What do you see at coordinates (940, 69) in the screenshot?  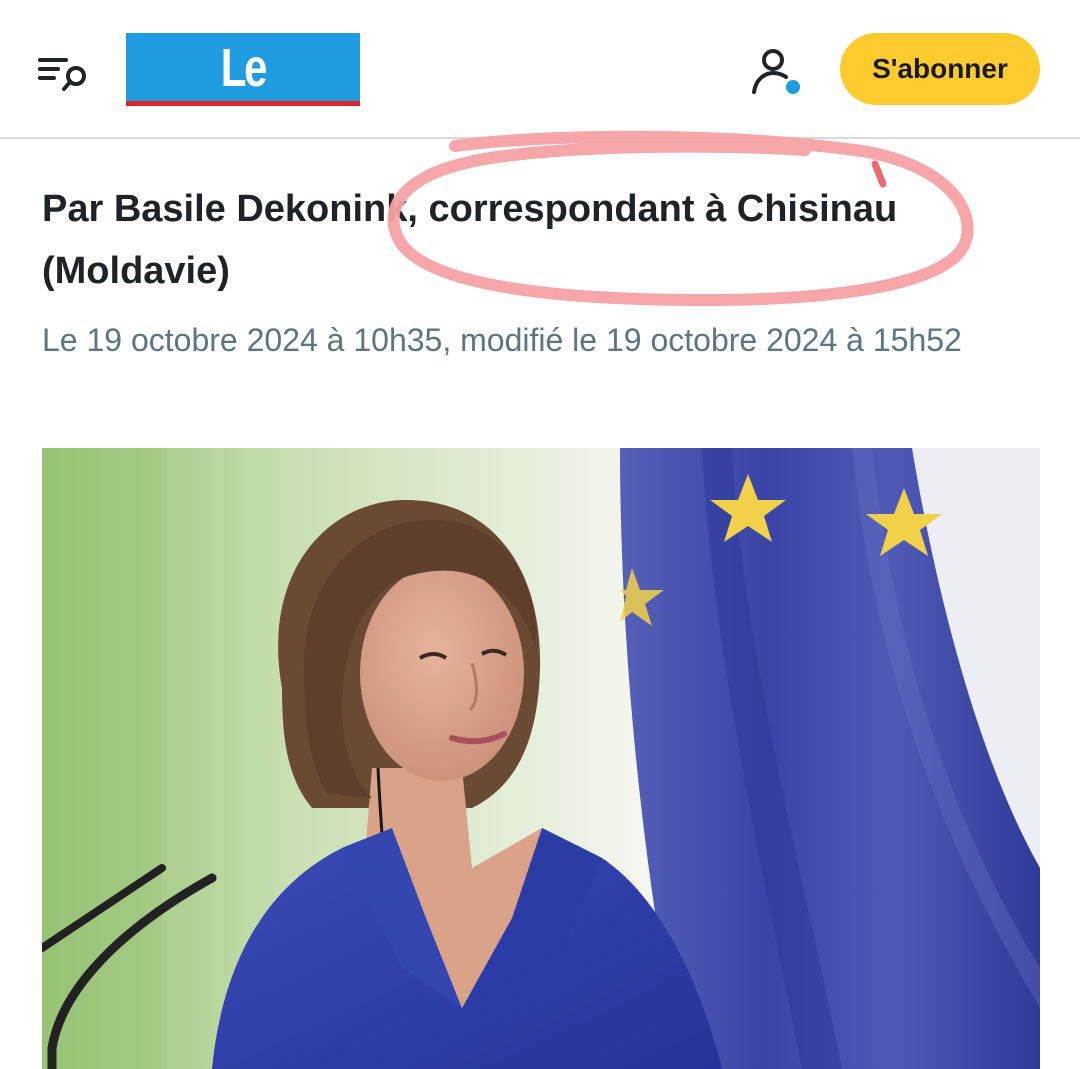 I see `subscribe-button: S'abonner` at bounding box center [940, 69].